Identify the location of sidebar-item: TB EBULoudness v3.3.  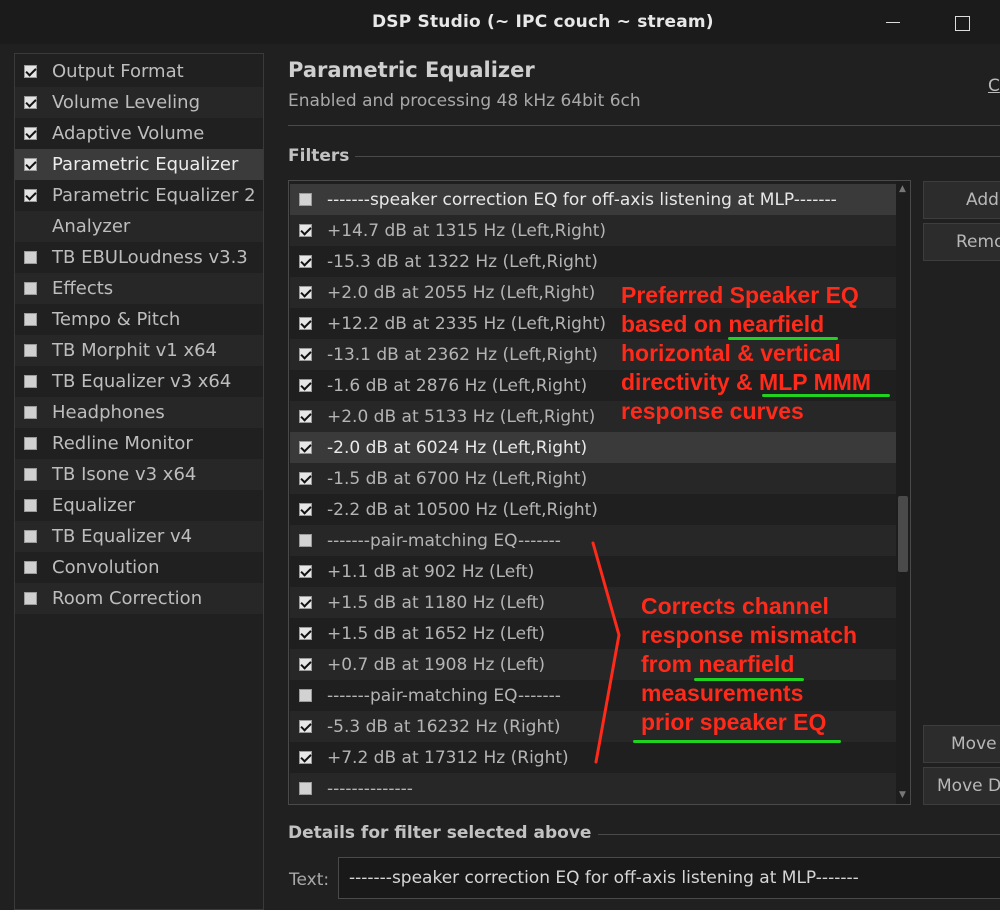
(139, 257).